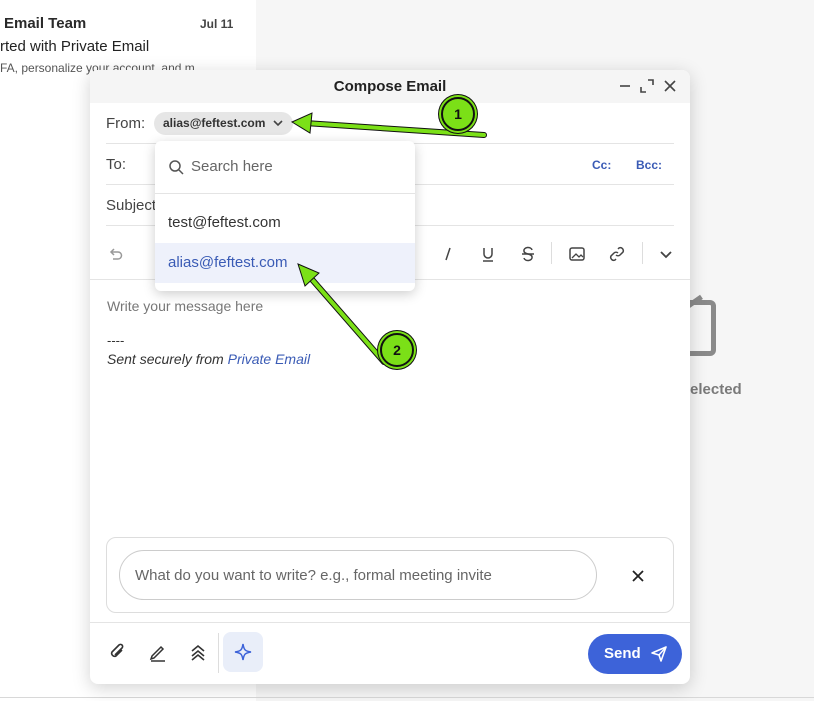  What do you see at coordinates (397, 350) in the screenshot?
I see `annotation-badge-2: 2` at bounding box center [397, 350].